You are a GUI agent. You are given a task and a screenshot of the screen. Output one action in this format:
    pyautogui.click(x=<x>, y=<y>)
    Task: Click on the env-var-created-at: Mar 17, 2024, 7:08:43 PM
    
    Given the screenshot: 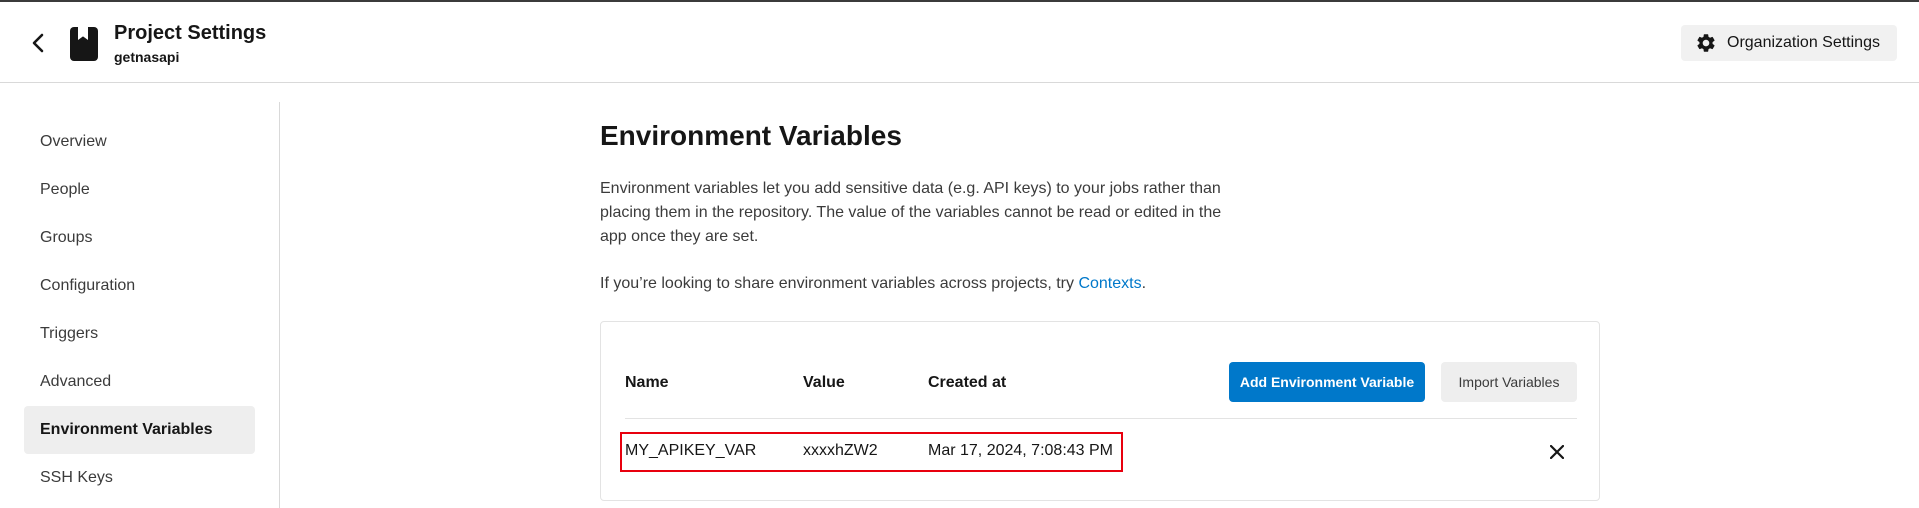 What is the action you would take?
    pyautogui.click(x=1020, y=450)
    